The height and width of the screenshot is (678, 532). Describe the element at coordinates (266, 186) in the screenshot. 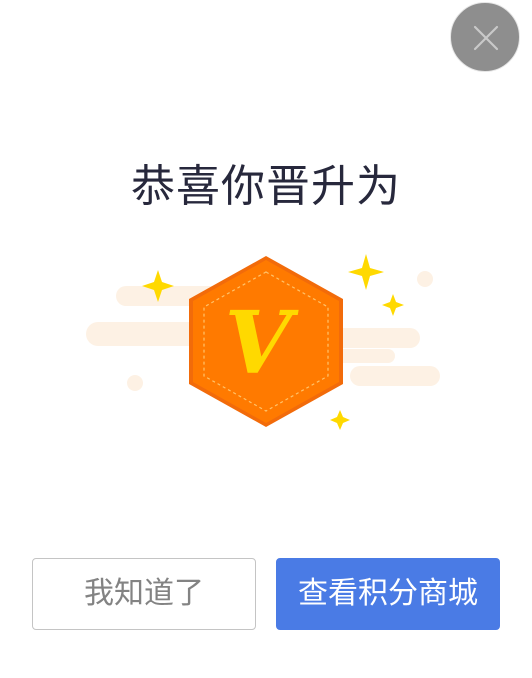

I see `dialog-title: 恭喜你晋升为` at that location.